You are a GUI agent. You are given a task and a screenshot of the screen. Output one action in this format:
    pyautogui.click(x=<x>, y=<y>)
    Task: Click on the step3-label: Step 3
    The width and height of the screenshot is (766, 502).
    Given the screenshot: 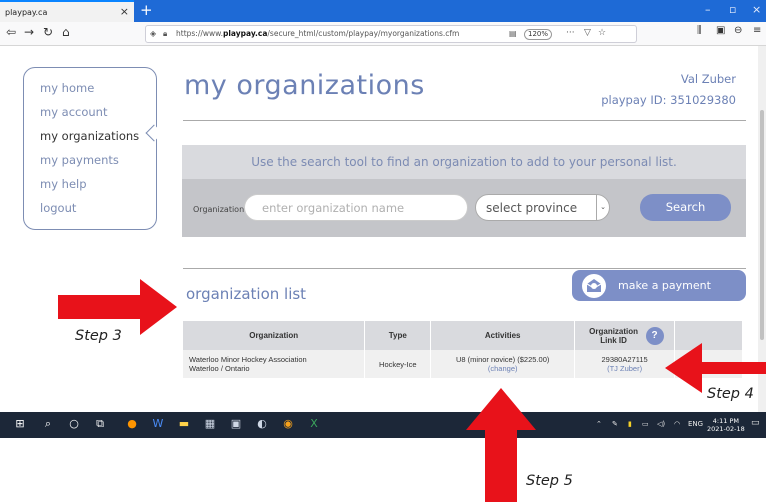 What is the action you would take?
    pyautogui.click(x=98, y=336)
    